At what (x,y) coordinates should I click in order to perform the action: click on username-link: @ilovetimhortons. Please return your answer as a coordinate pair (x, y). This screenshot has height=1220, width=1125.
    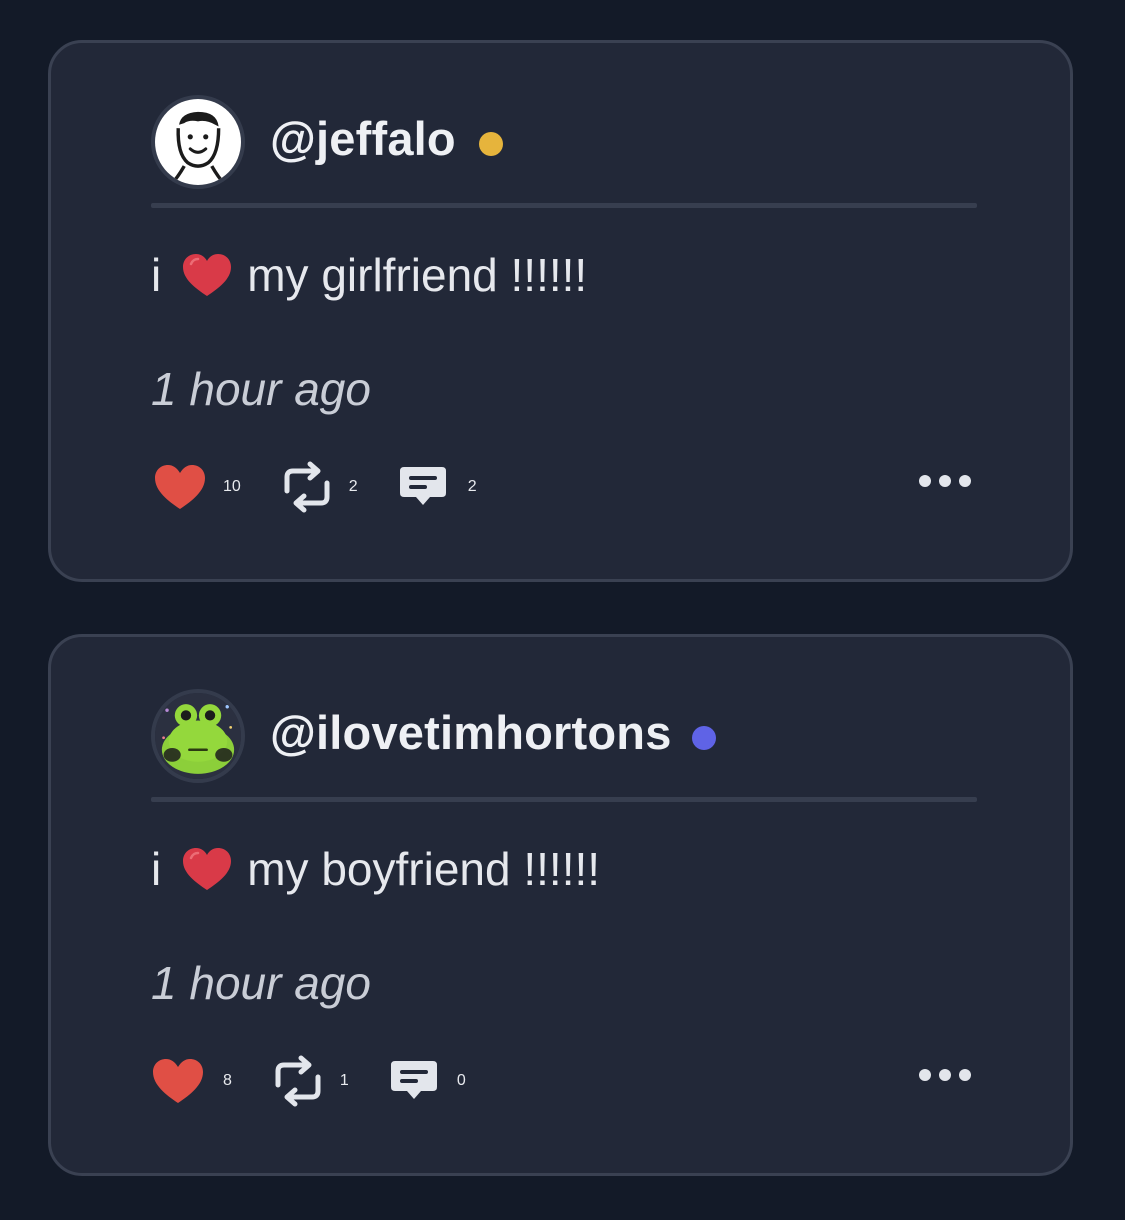
    Looking at the image, I should click on (471, 733).